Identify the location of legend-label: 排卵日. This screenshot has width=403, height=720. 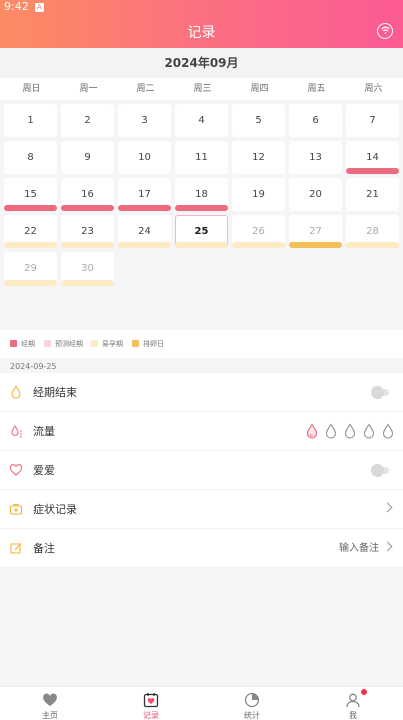
(153, 344).